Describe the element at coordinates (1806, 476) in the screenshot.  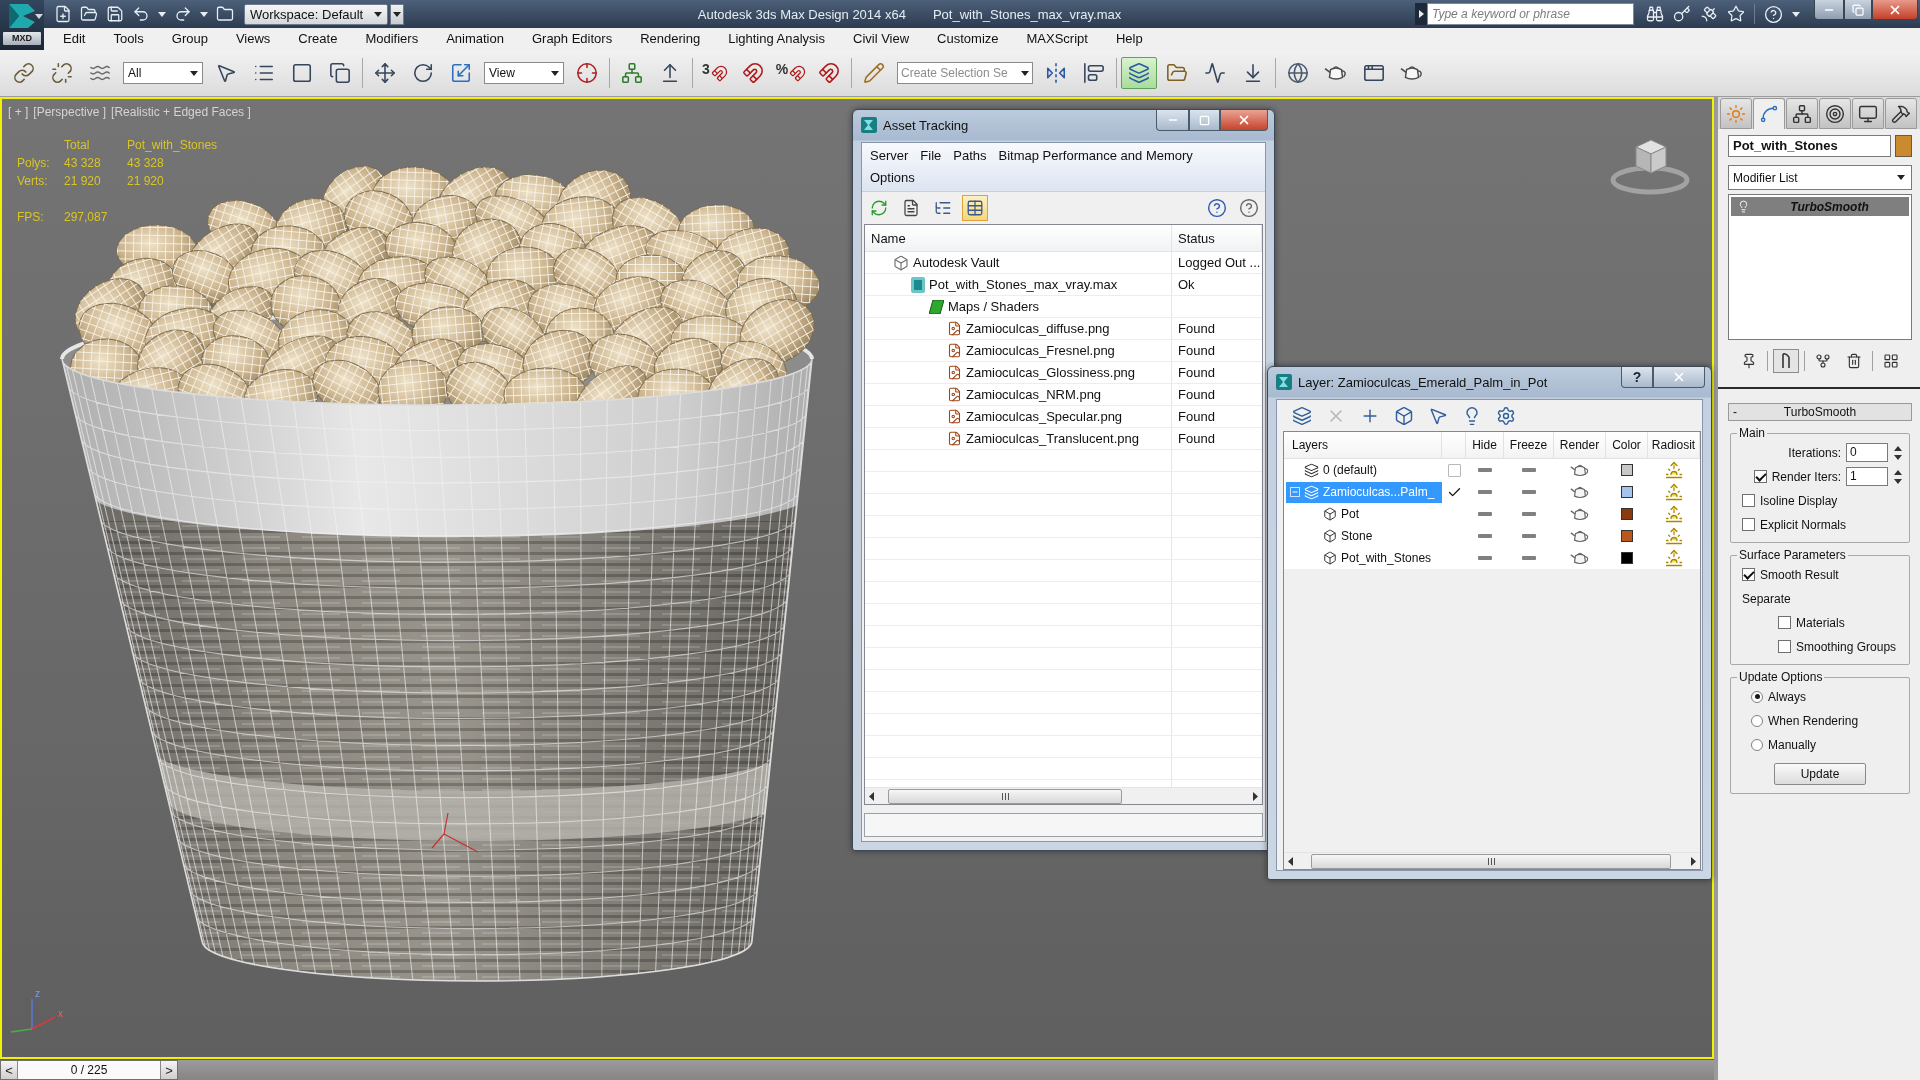
I see `checkbox-label: Render Iters:` at that location.